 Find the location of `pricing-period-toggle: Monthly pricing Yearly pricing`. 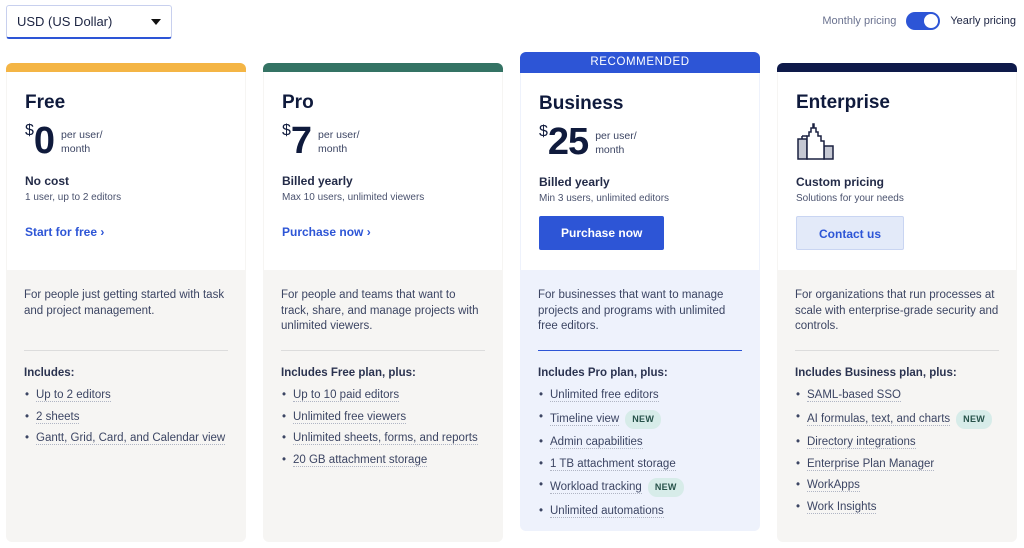

pricing-period-toggle: Monthly pricing Yearly pricing is located at coordinates (919, 21).